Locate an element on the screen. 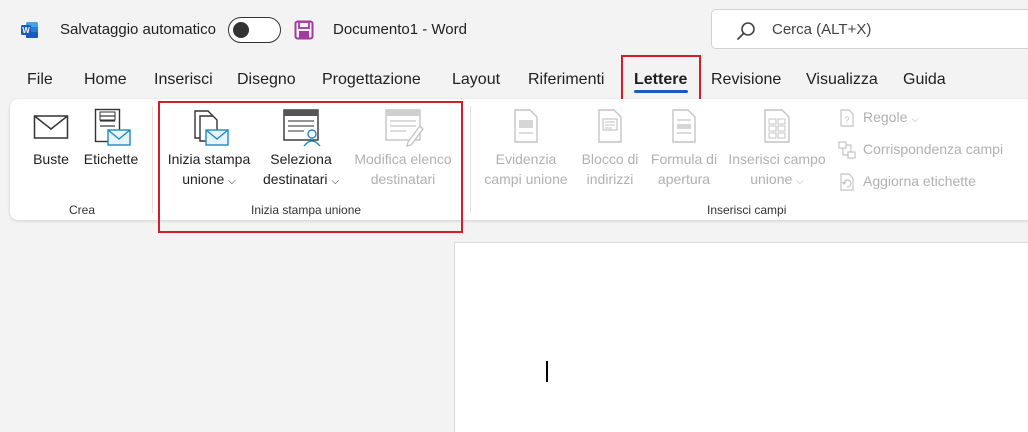  tab-progettazione: Progettazione is located at coordinates (371, 80).